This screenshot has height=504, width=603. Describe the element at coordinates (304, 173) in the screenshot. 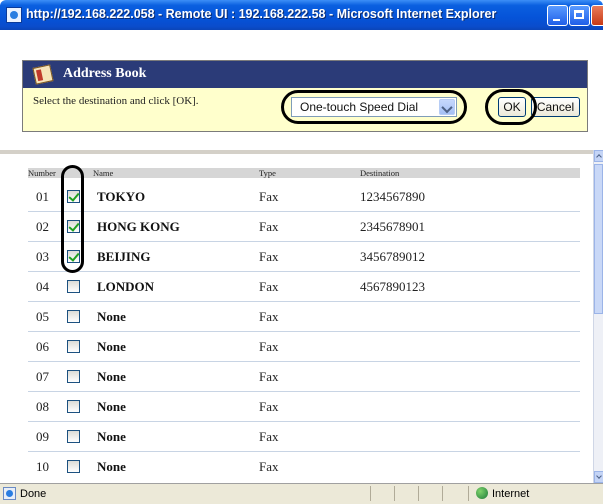

I see `table-header: Number Name Type Destination` at that location.